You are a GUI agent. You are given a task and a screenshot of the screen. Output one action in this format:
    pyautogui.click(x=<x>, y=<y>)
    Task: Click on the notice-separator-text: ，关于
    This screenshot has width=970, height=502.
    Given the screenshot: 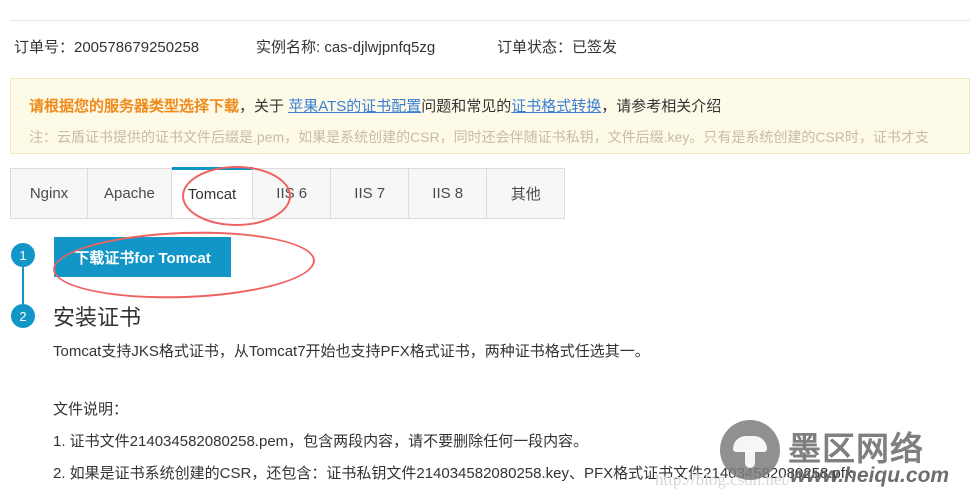 What is the action you would take?
    pyautogui.click(x=264, y=106)
    